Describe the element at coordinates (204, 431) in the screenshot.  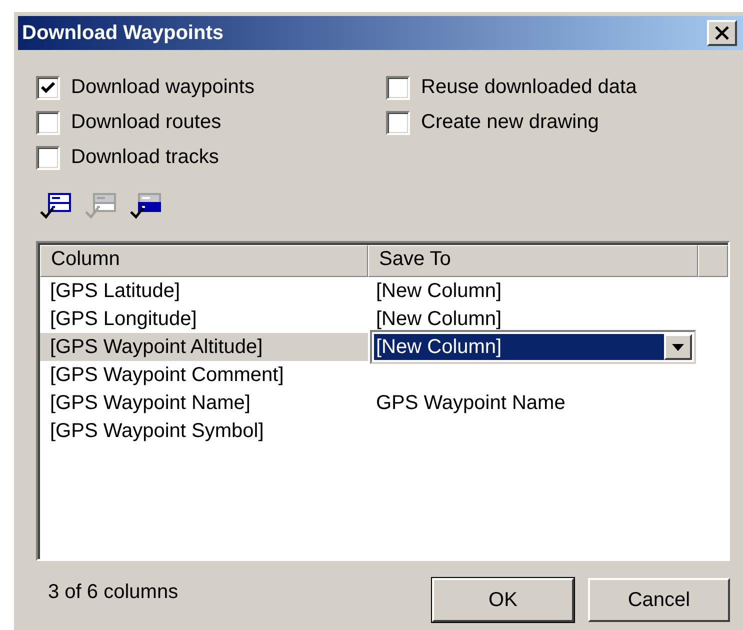
I see `table-cell: [GPS Waypoint Symbol]` at that location.